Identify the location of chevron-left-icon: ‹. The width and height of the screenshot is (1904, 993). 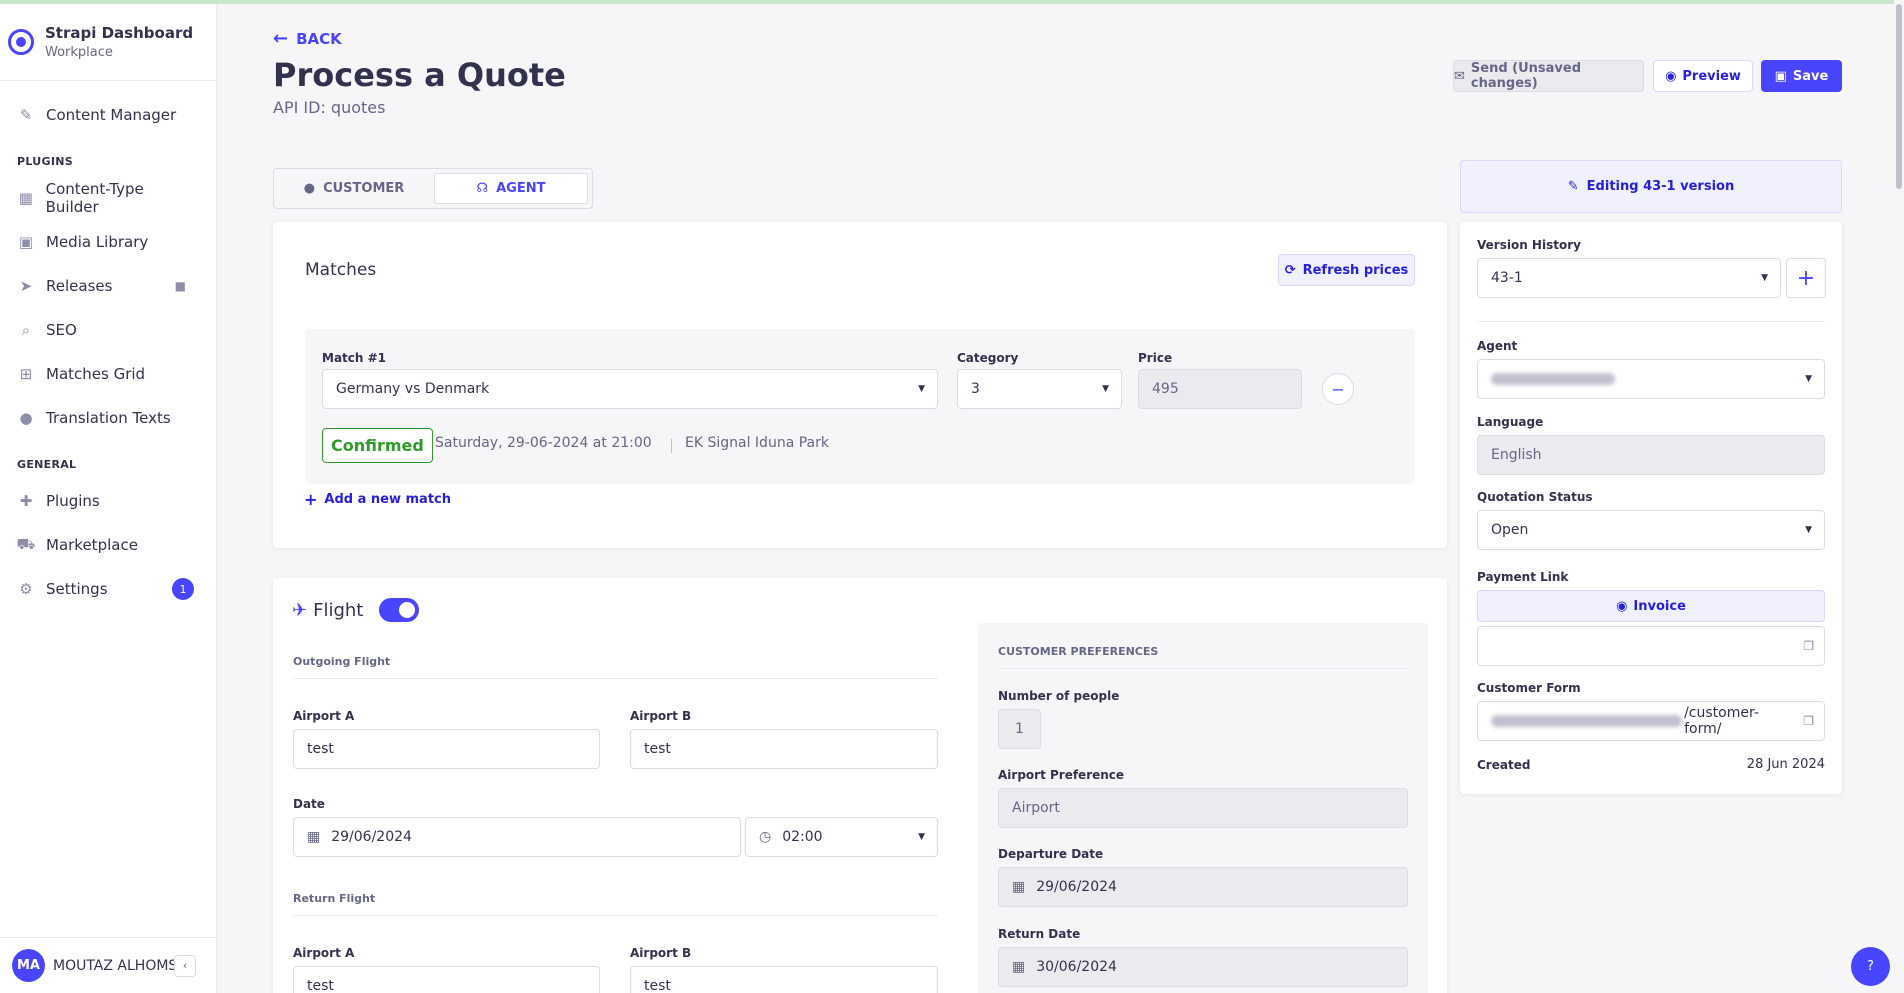
(185, 965).